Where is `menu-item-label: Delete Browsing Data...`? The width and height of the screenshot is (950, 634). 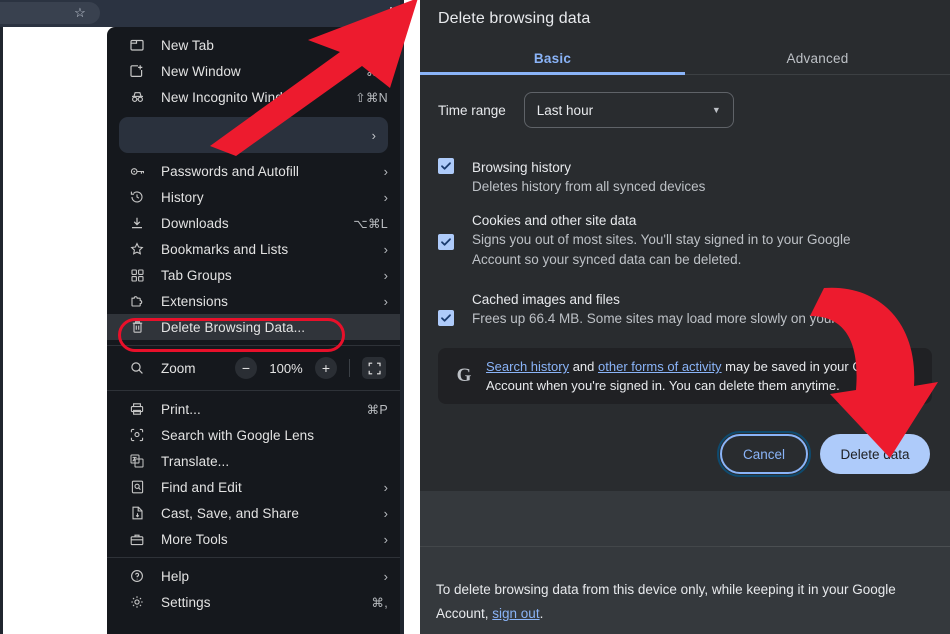 menu-item-label: Delete Browsing Data... is located at coordinates (233, 327).